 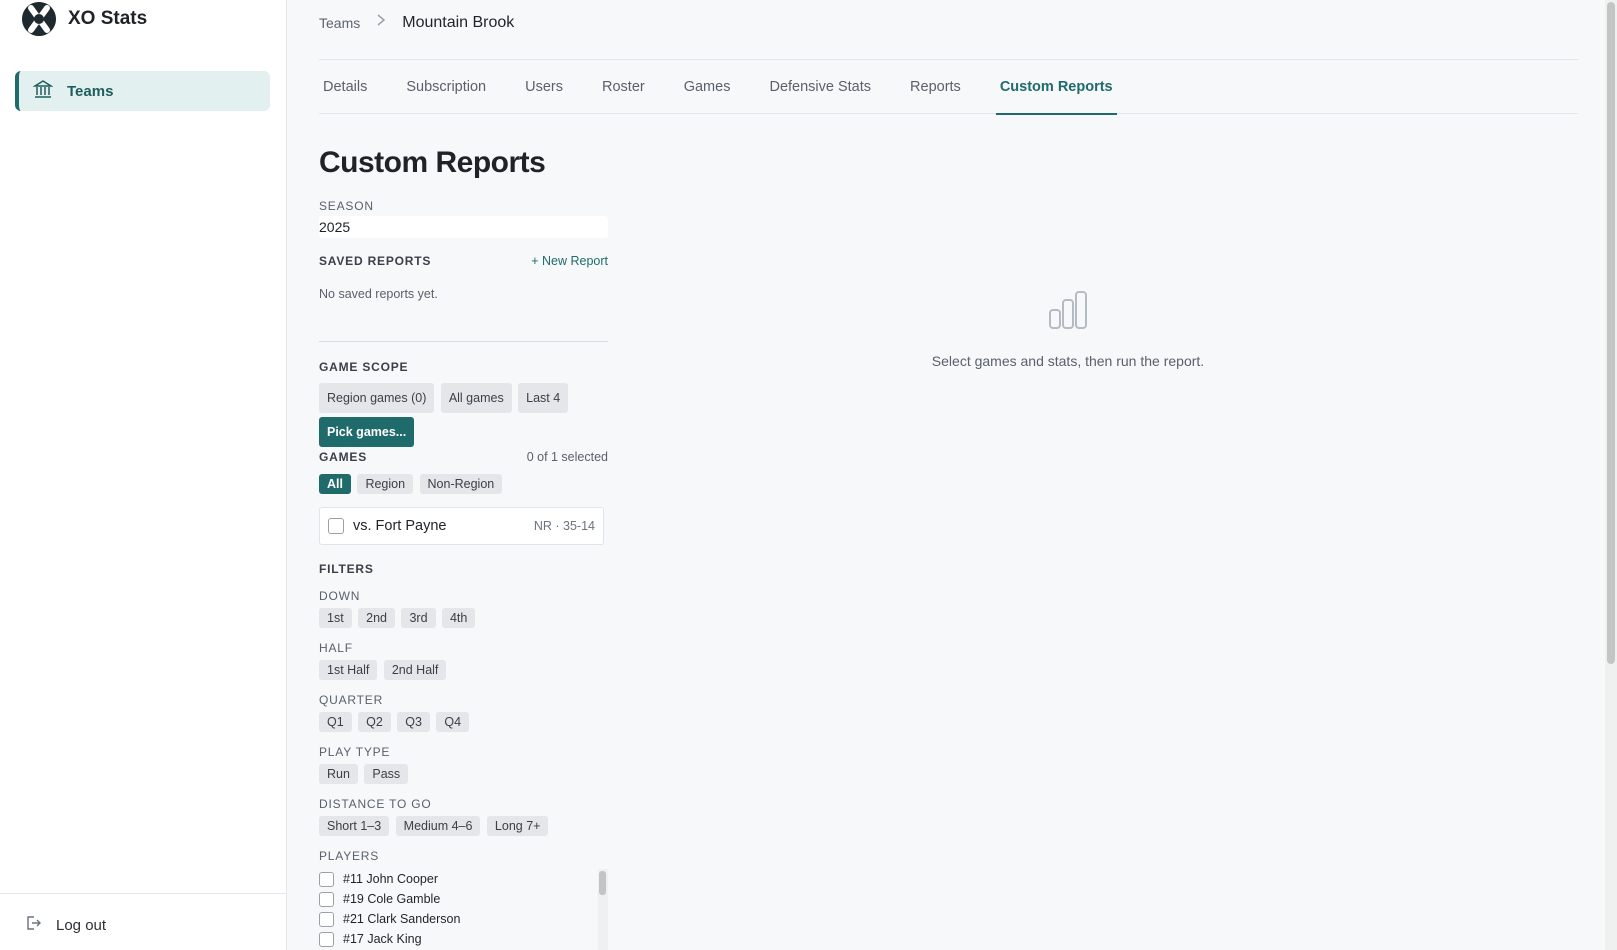 I want to click on saved-reports-empty-text: No saved reports yet., so click(x=378, y=294).